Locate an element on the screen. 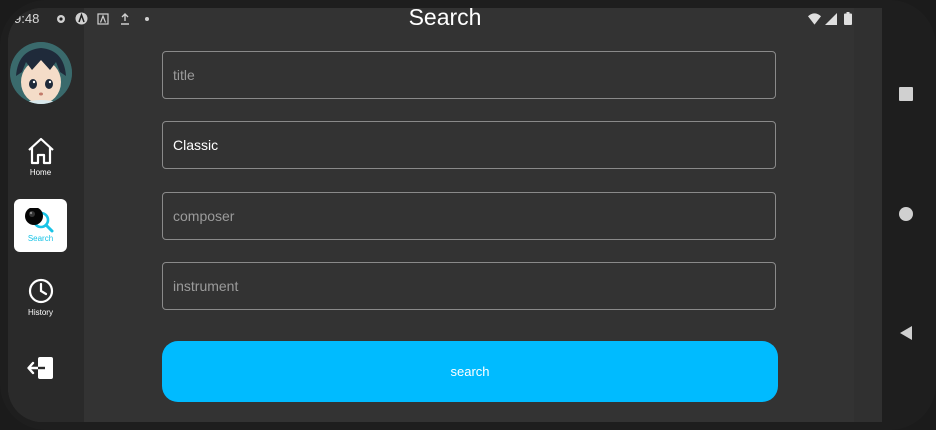 The height and width of the screenshot is (430, 936). home-icon is located at coordinates (41, 152).